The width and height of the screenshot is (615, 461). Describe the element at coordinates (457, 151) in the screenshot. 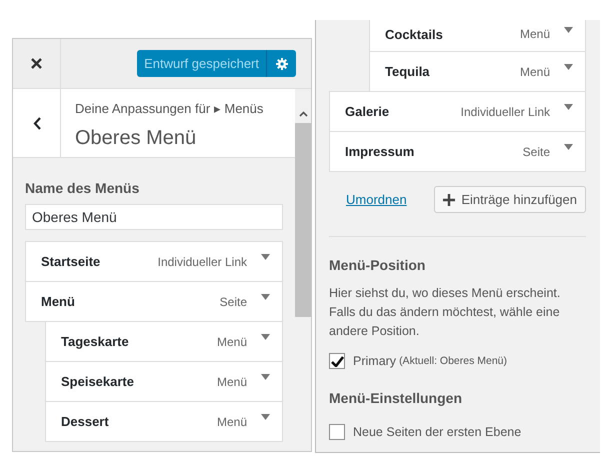

I see `menu-item: Impressum Seite` at that location.